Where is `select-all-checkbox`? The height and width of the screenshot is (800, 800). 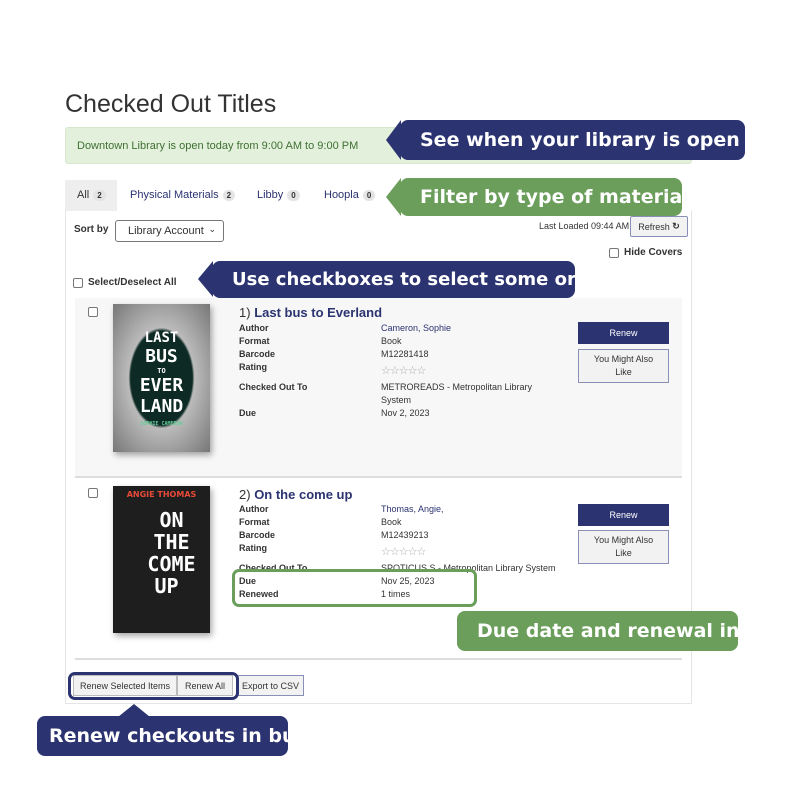
select-all-checkbox is located at coordinates (78, 283).